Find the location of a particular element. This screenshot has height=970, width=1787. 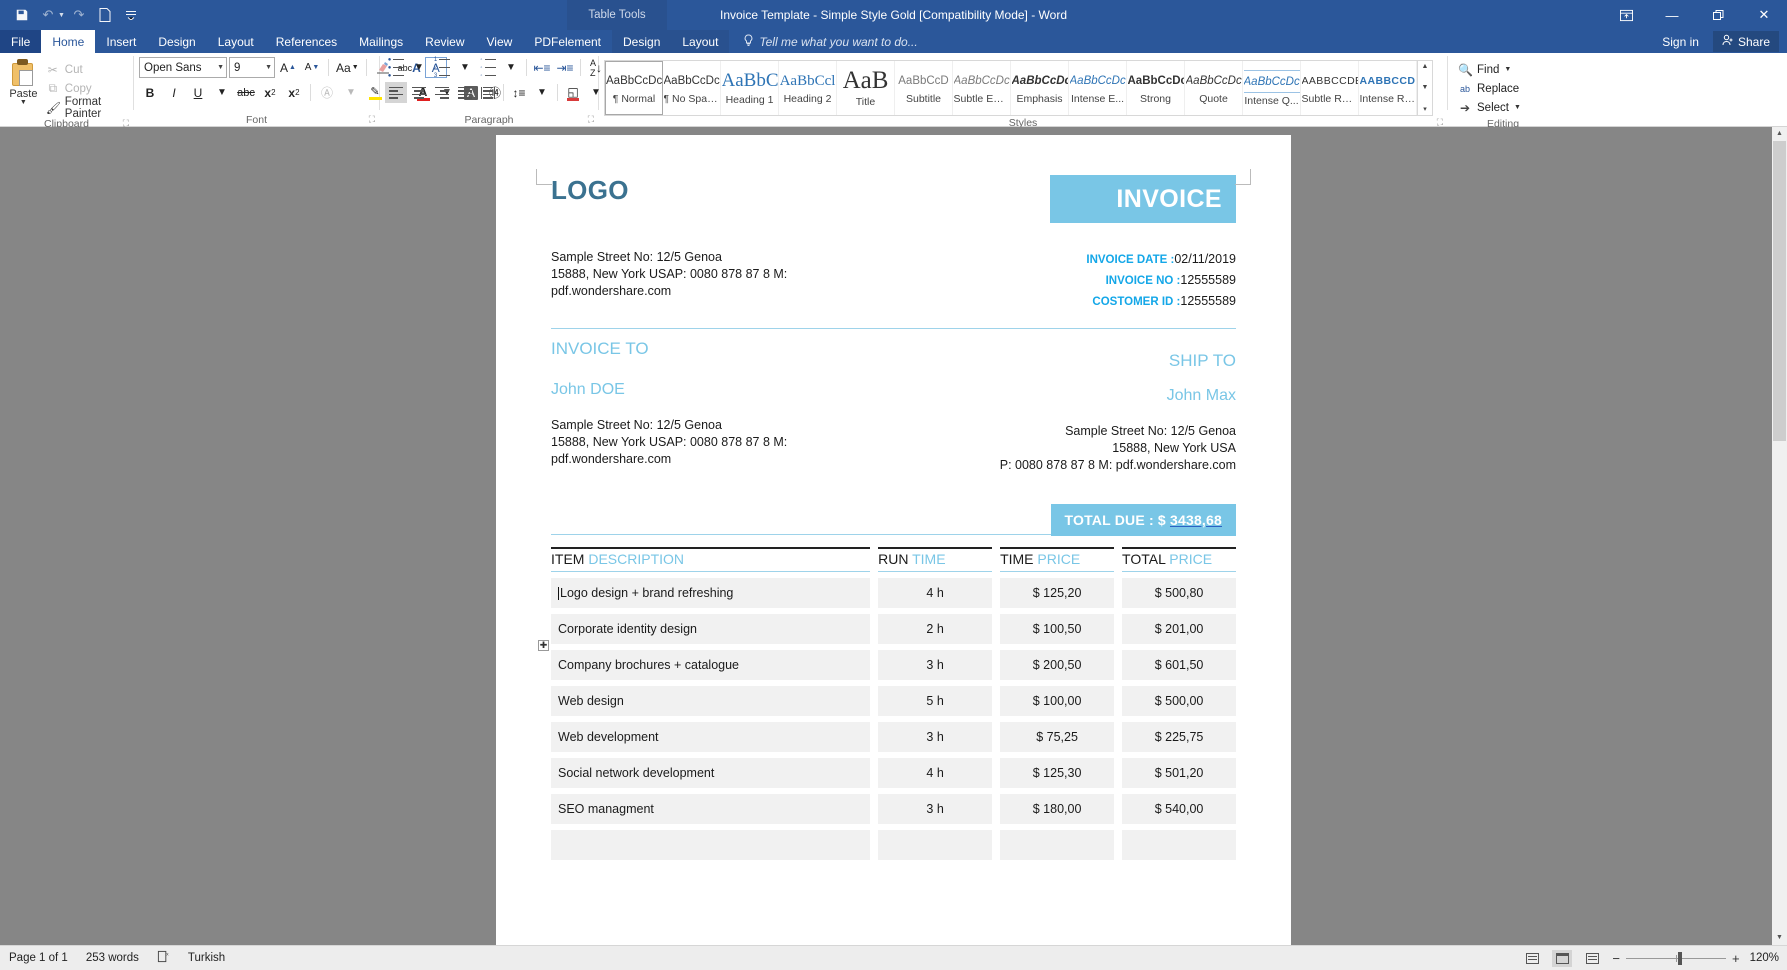

zoom-level-label: 120% is located at coordinates (1764, 958).